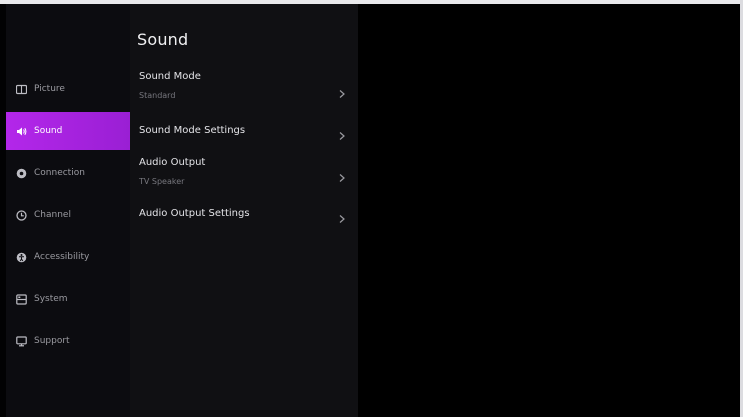  I want to click on menu-item-audio-output-settings: Audio Output Settings, so click(244, 215).